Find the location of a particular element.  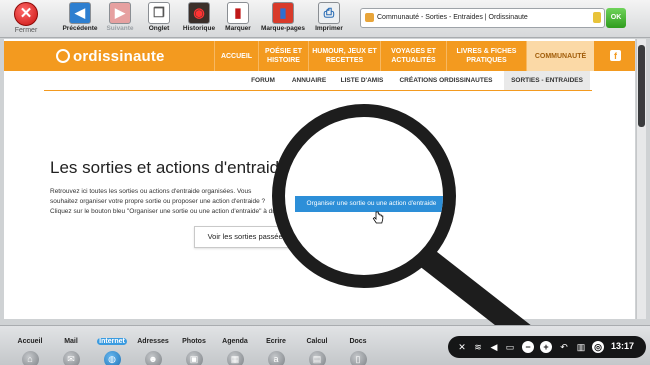

back-arrow-icon: ◀ is located at coordinates (80, 13).